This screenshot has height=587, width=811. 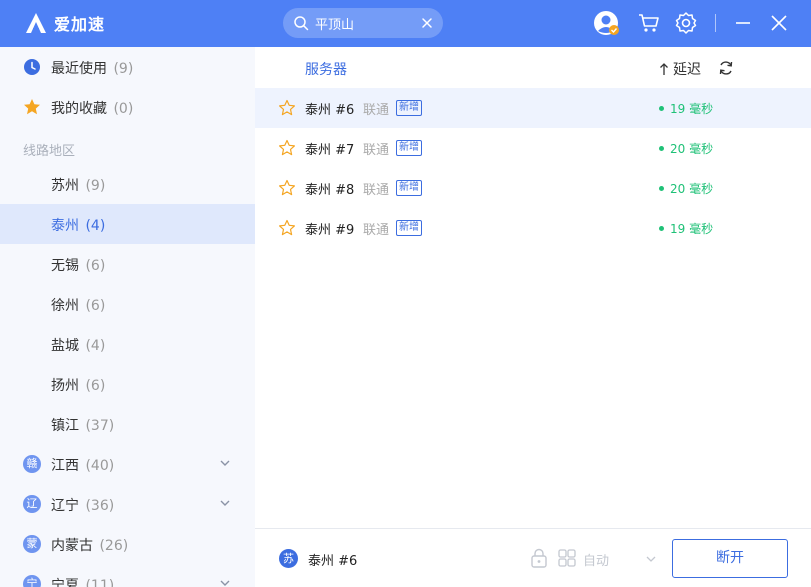 What do you see at coordinates (65, 506) in the screenshot?
I see `province-label: 辽宁` at bounding box center [65, 506].